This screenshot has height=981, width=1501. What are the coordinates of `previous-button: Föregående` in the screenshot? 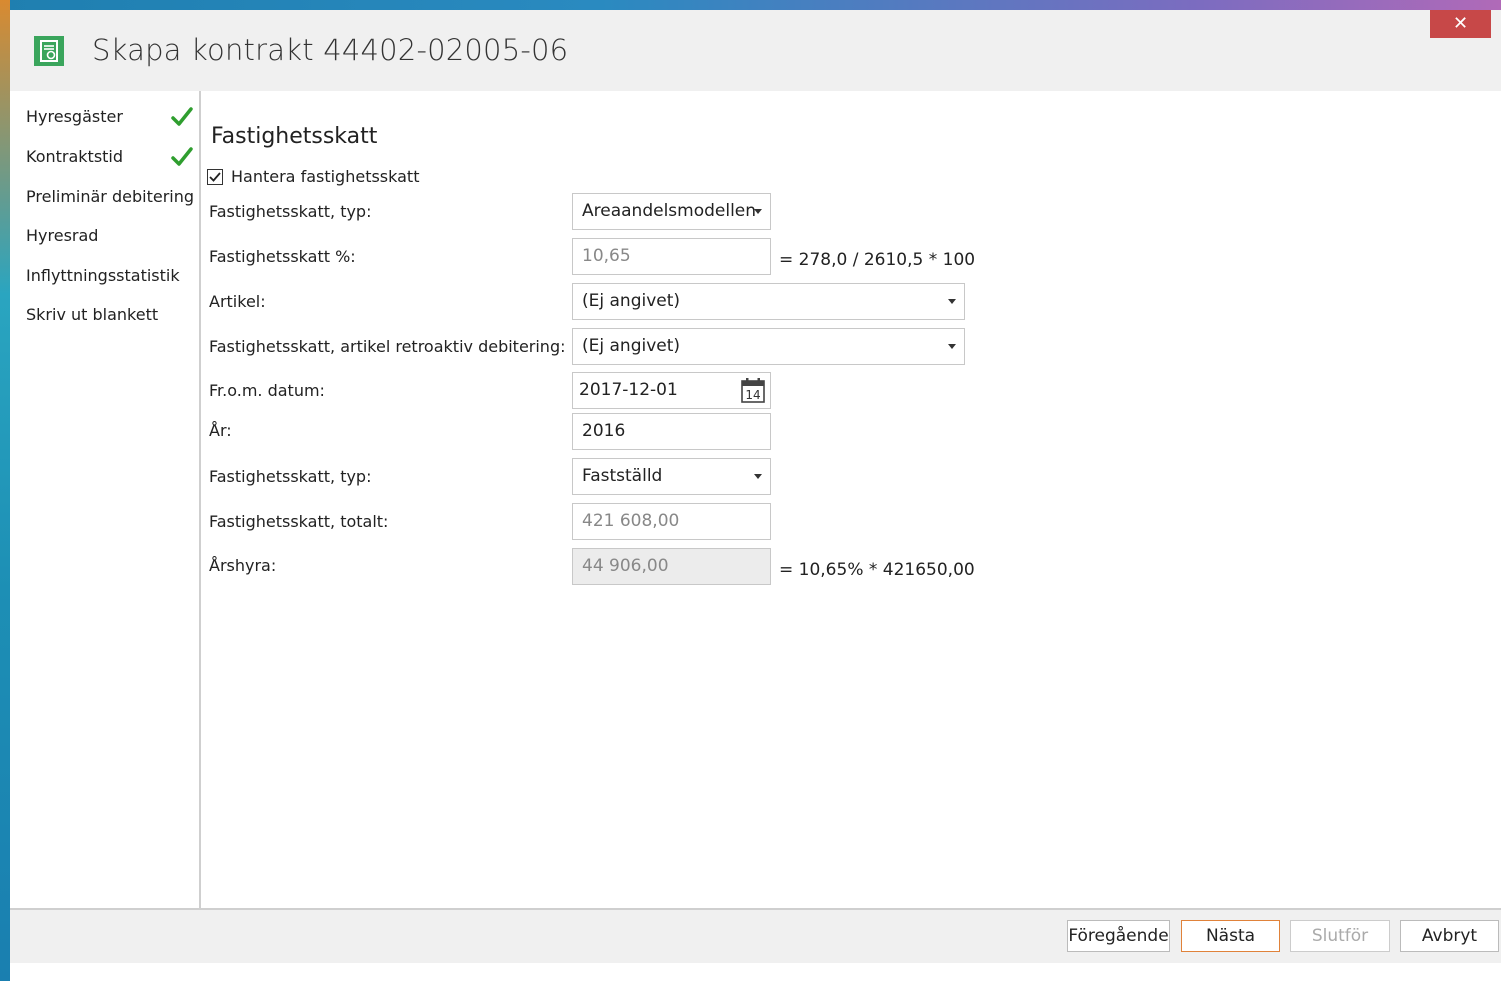 It's located at (1118, 936).